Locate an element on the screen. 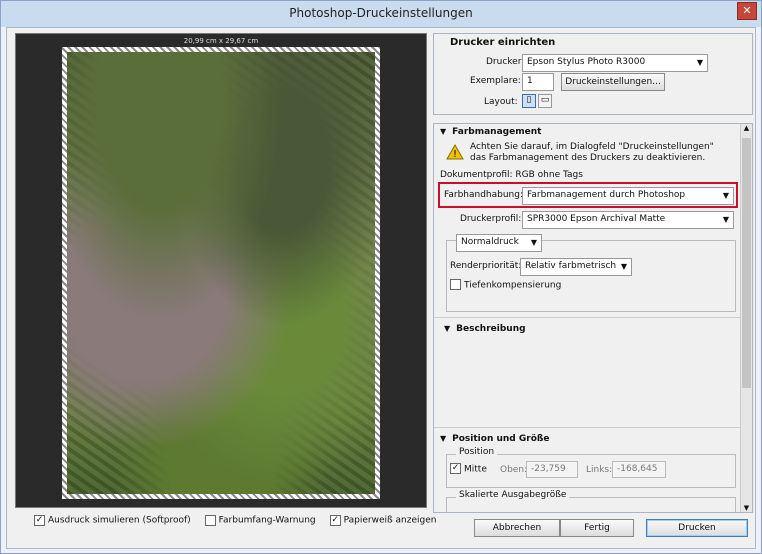 The height and width of the screenshot is (554, 762). portrait-layout-icon: ▯ is located at coordinates (529, 101).